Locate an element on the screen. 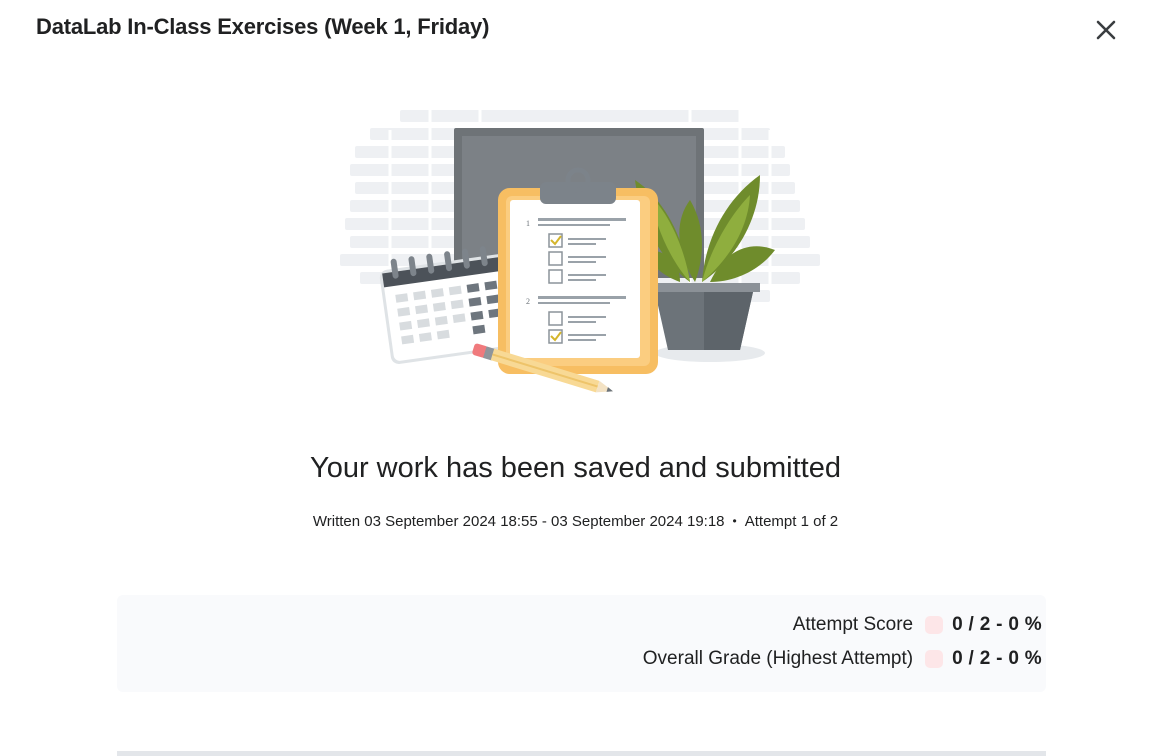 This screenshot has width=1151, height=756. attempt-score-row: Attempt Score 0 / 2 - 0 % is located at coordinates (917, 625).